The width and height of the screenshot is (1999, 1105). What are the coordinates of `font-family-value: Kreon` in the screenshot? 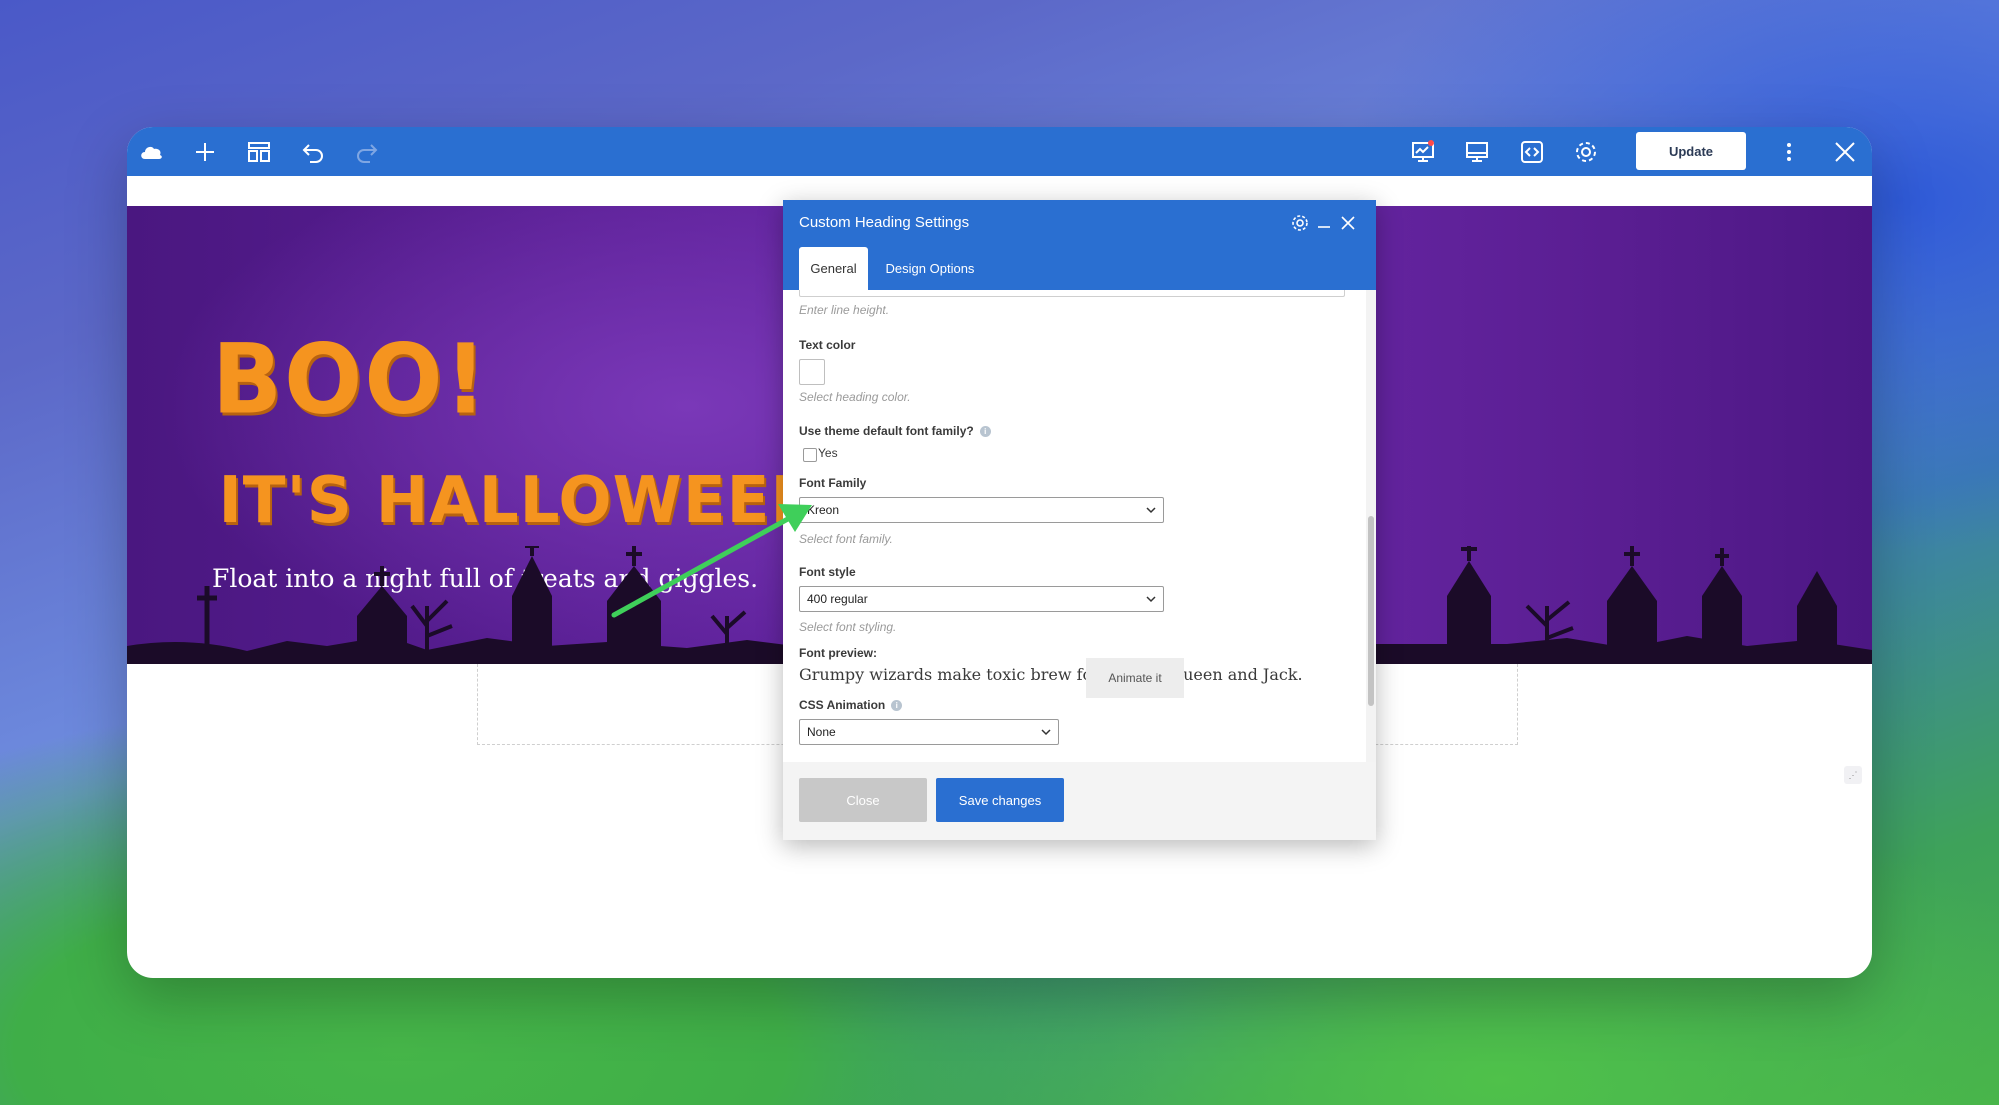 It's located at (823, 510).